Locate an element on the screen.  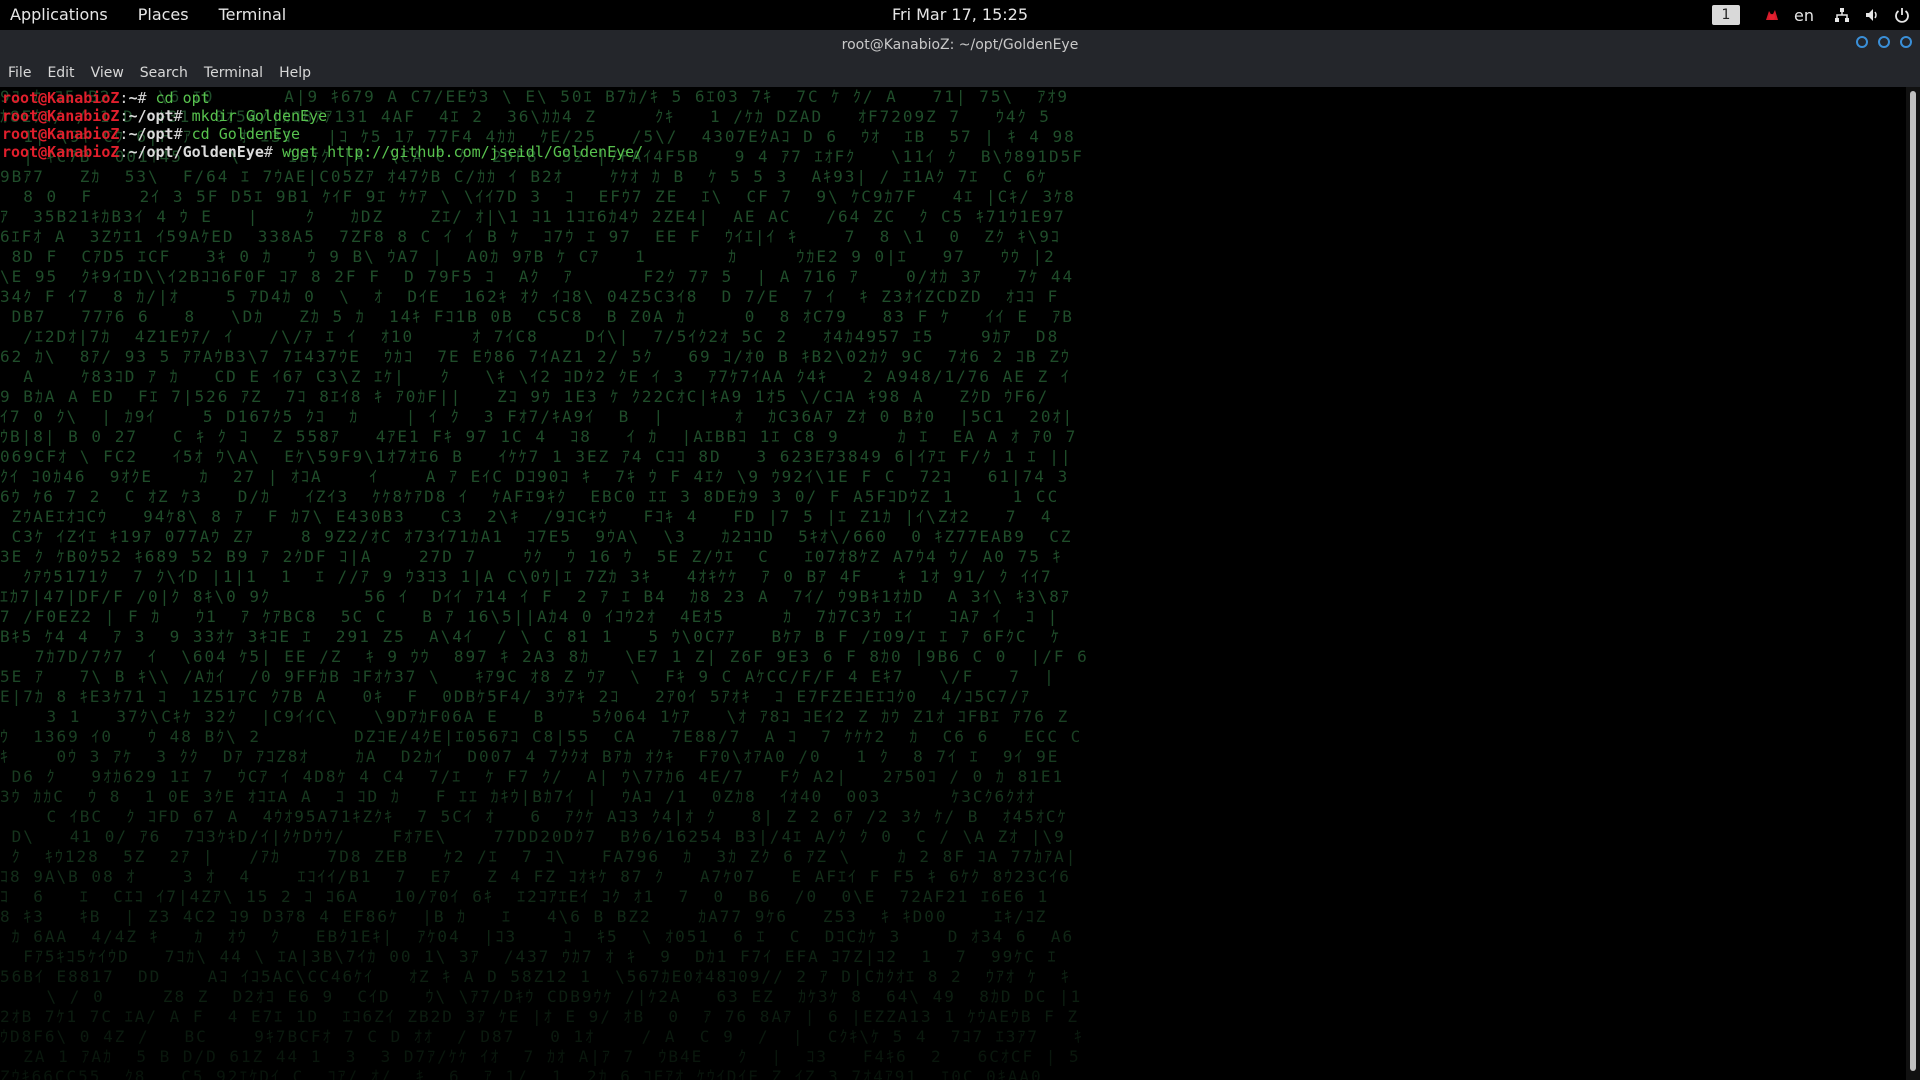
app-indicator-icon is located at coordinates (1772, 15).